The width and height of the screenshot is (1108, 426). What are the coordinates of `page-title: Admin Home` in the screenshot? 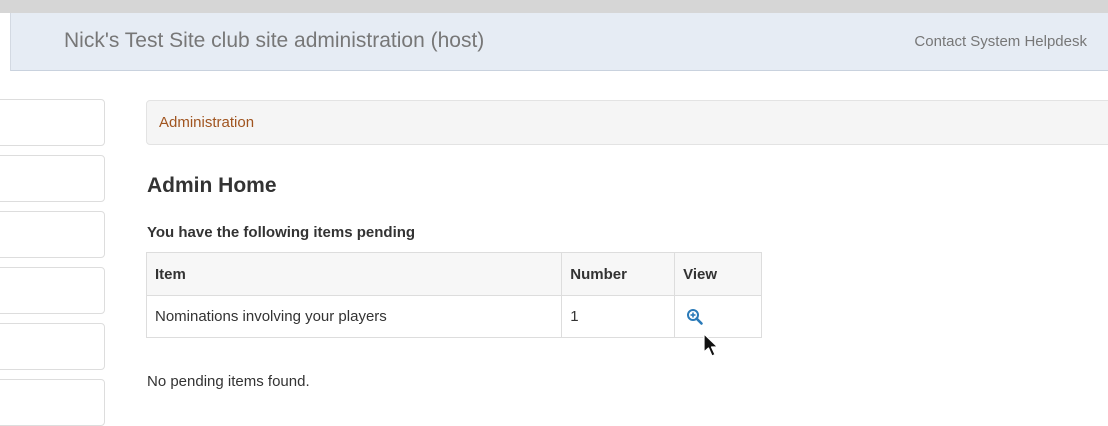 It's located at (212, 185).